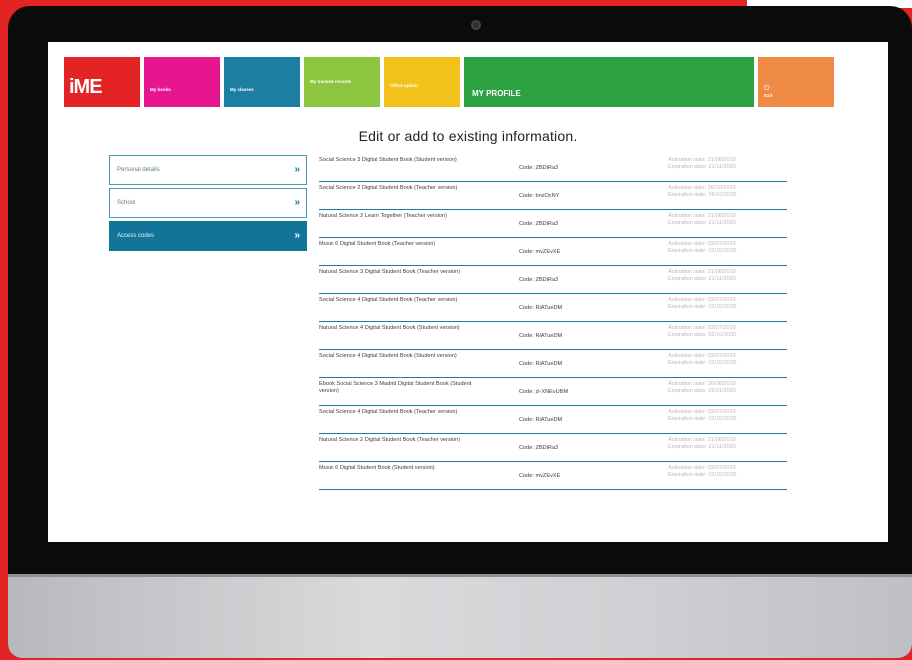  I want to click on expiration-date: Expiration date: 26/11/2020, so click(702, 390).